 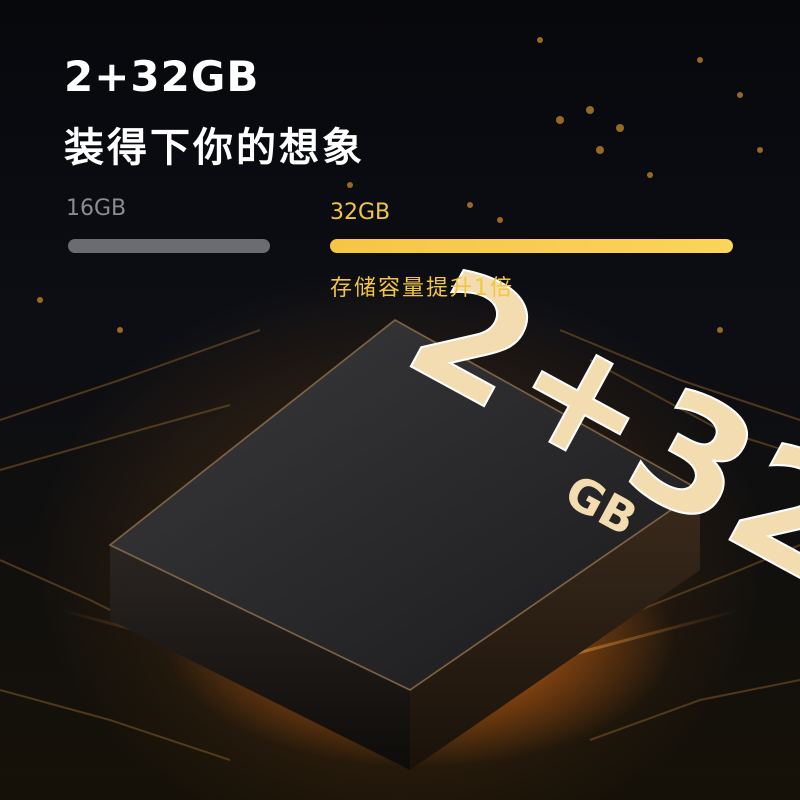 What do you see at coordinates (162, 76) in the screenshot?
I see `headline-capacity: 2+32GB` at bounding box center [162, 76].